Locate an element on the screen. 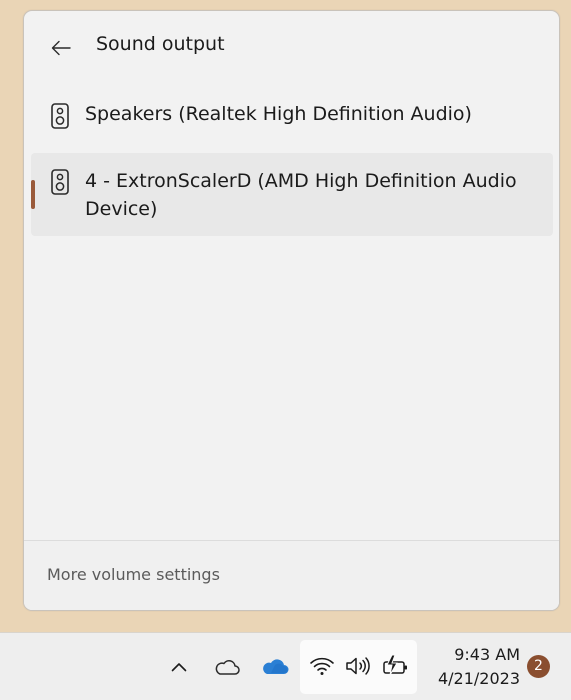 The image size is (571, 700). clock-date: 4/21/2023 is located at coordinates (478, 678).